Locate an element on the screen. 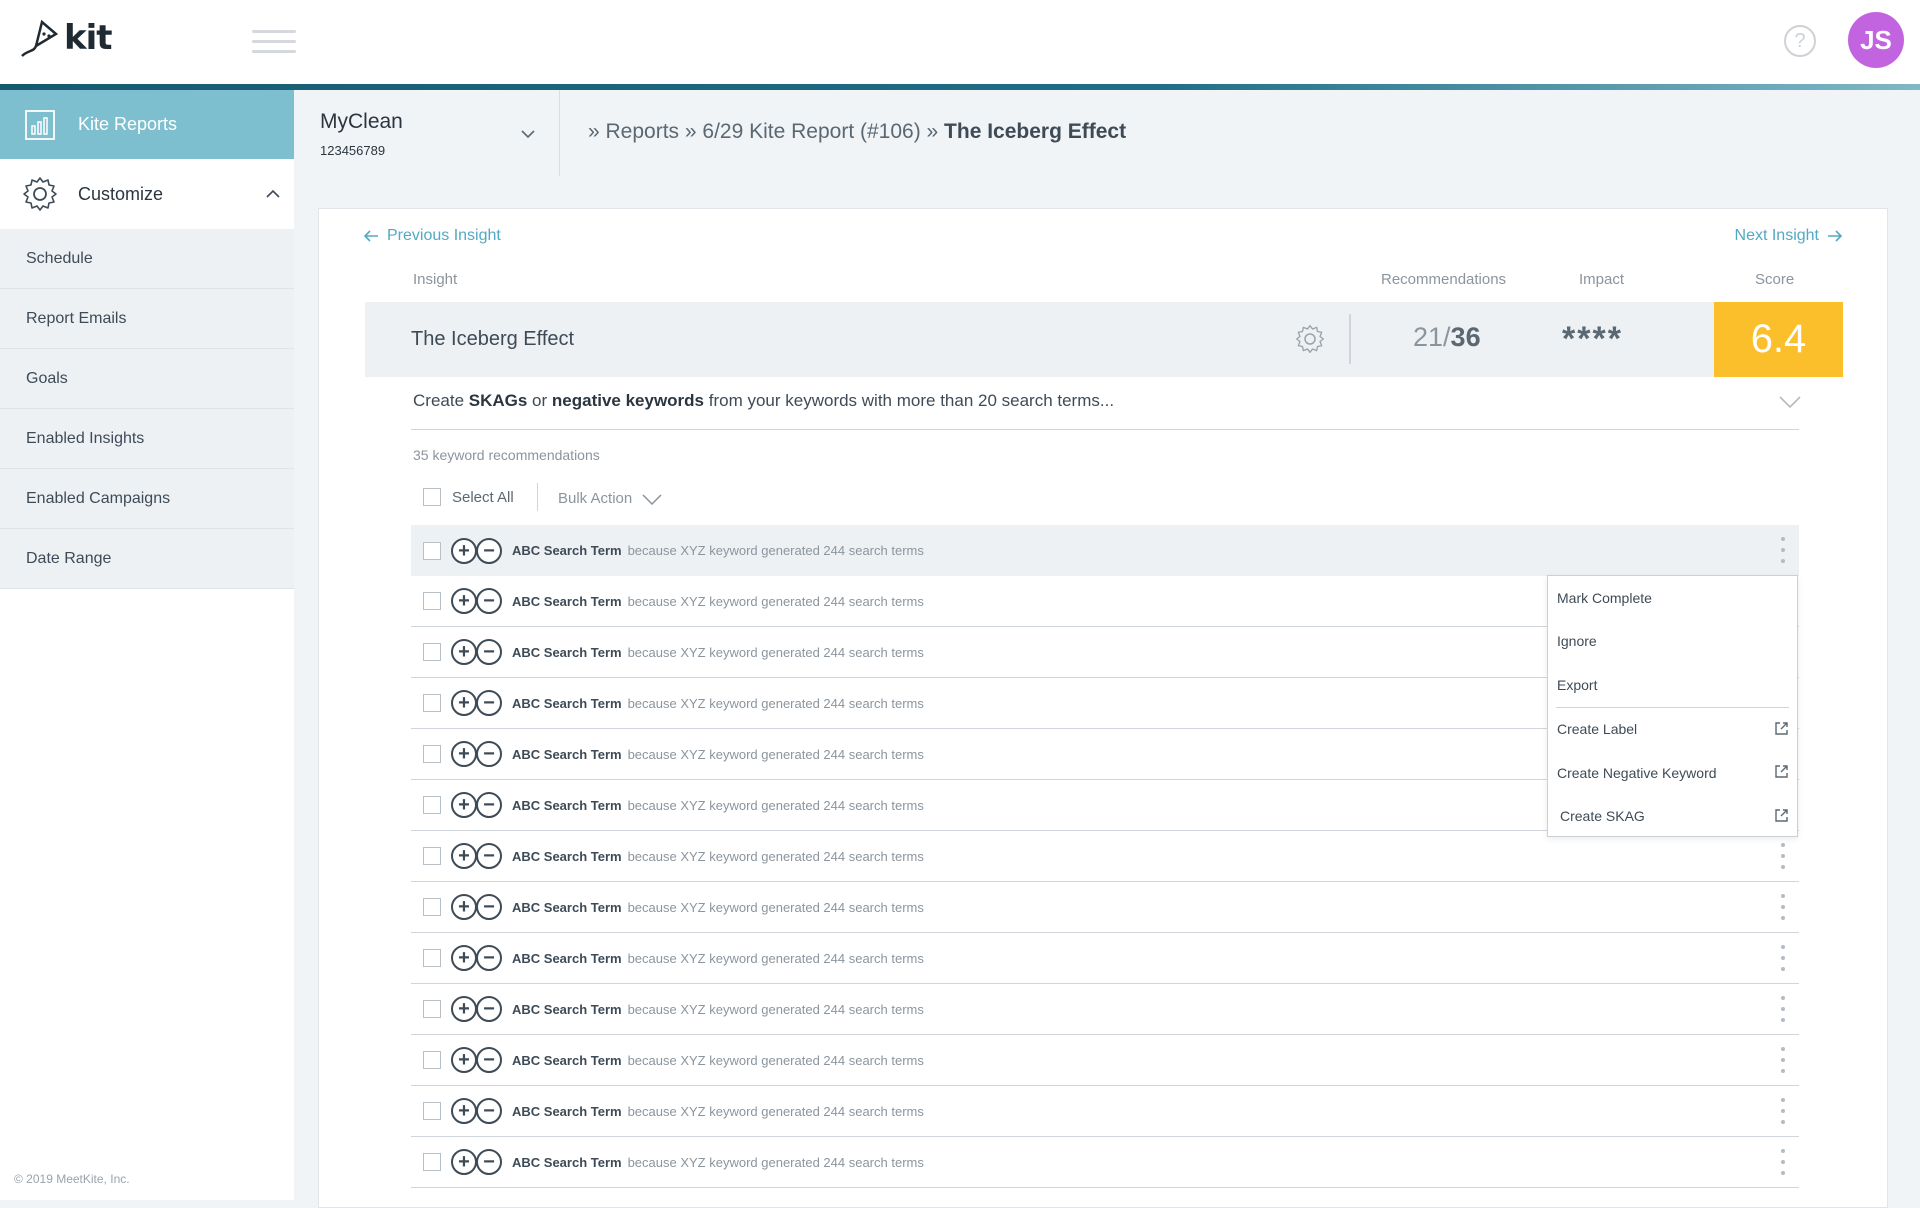 The image size is (1920, 1208). kit-logo: kit is located at coordinates (66, 38).